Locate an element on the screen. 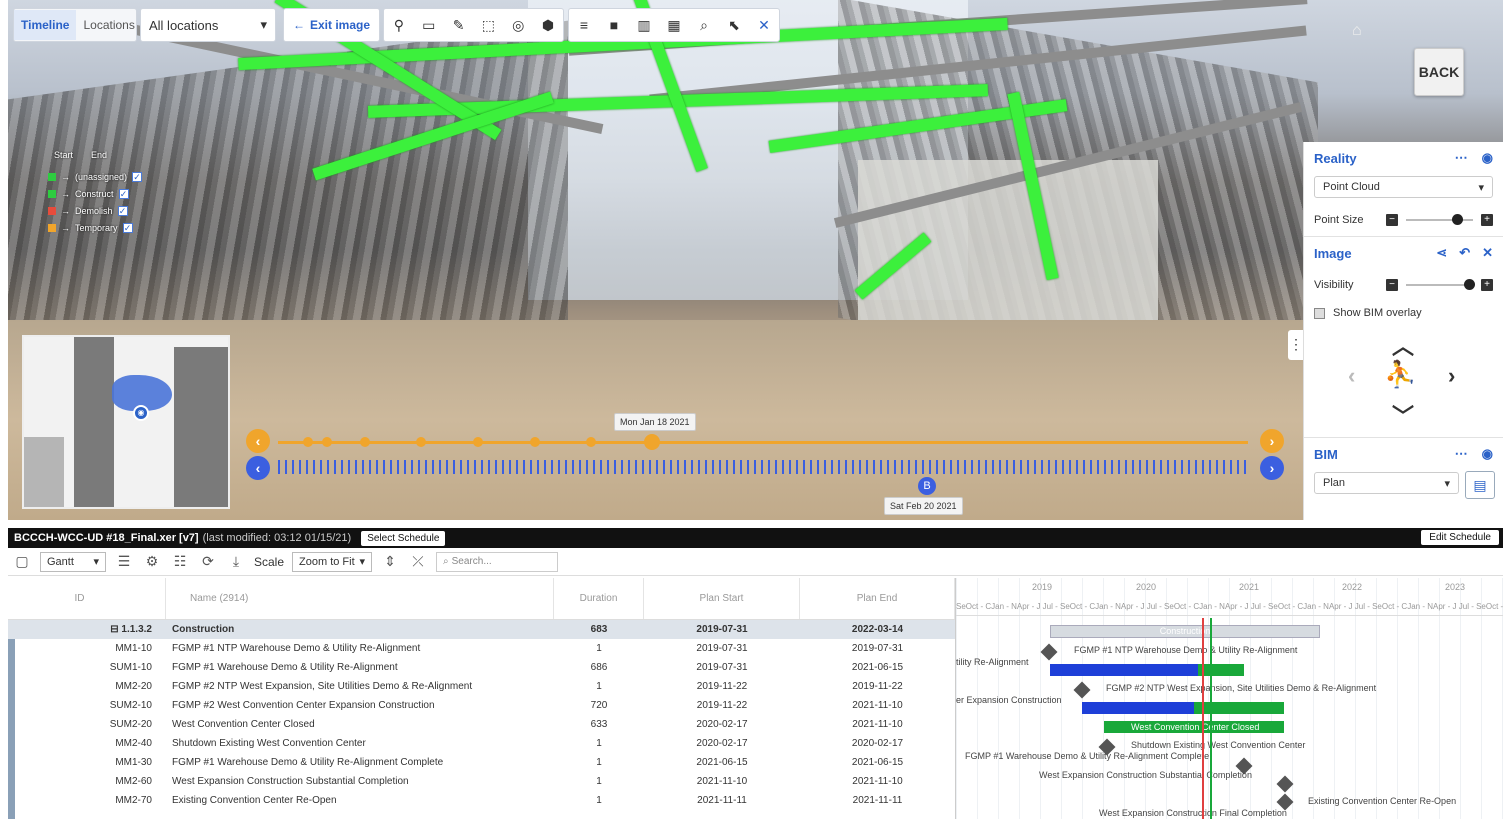  sort-icon: ≡ is located at coordinates (584, 25).